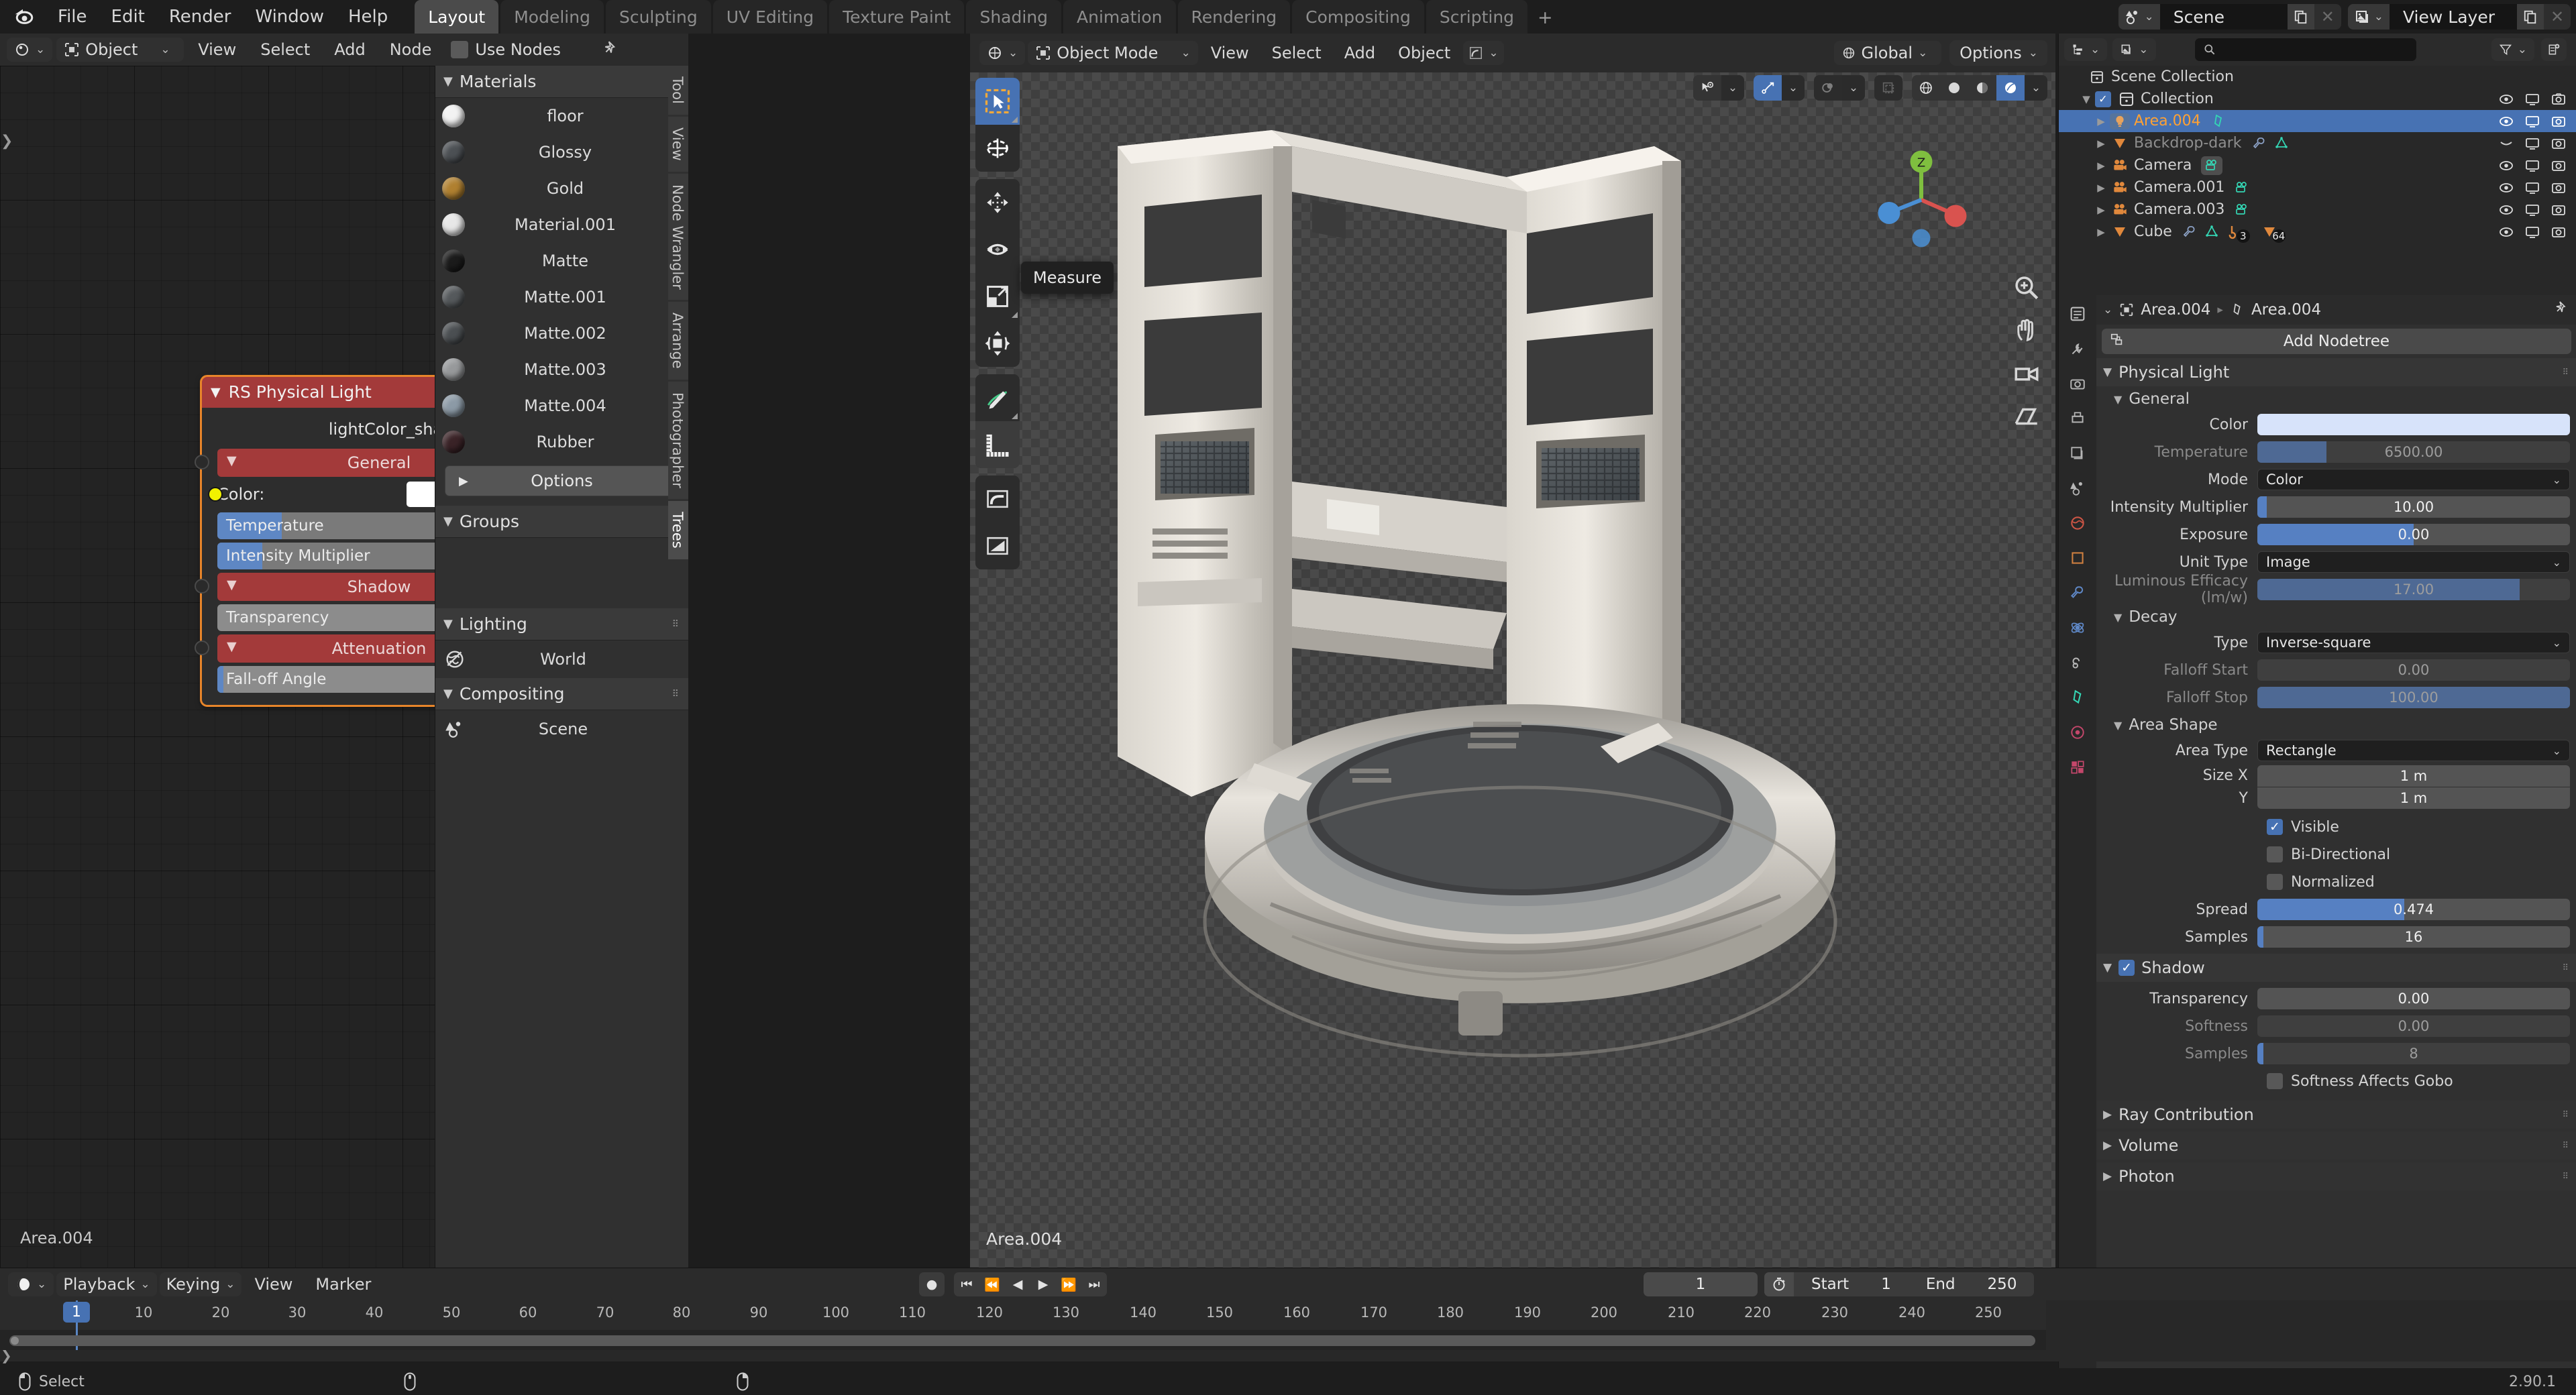  Describe the element at coordinates (2026, 416) in the screenshot. I see `orthographic-toggle-icon` at that location.